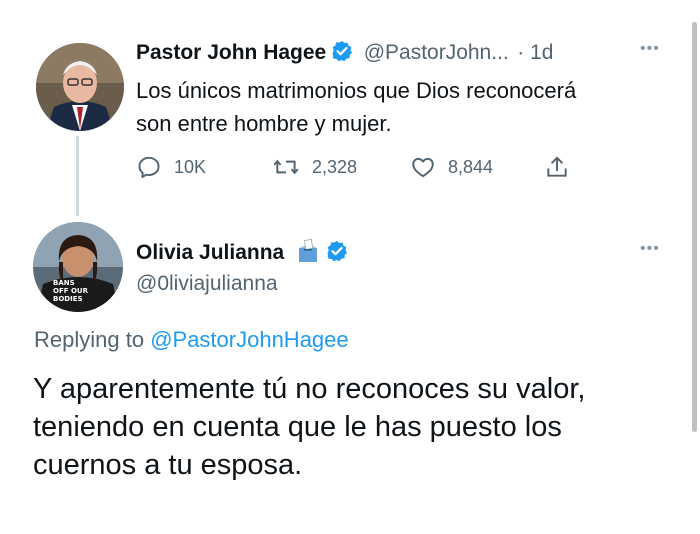 This screenshot has height=534, width=700. I want to click on retweet-icon, so click(286, 167).